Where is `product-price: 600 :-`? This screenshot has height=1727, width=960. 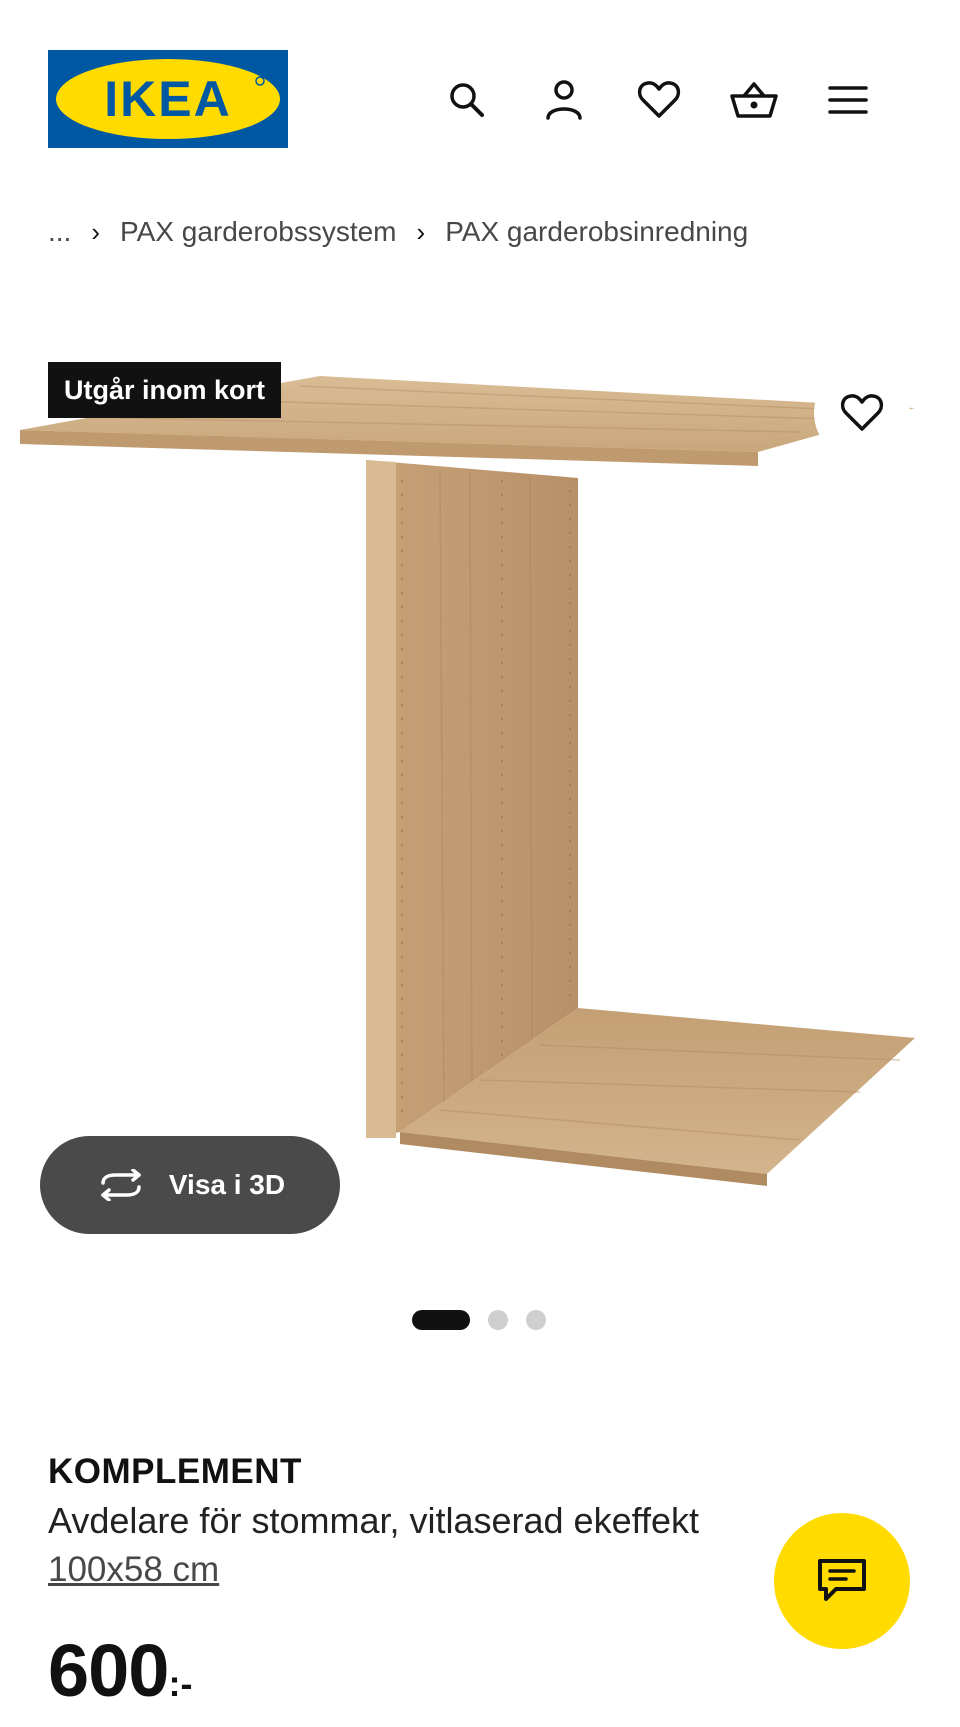 product-price: 600 :- is located at coordinates (120, 1670).